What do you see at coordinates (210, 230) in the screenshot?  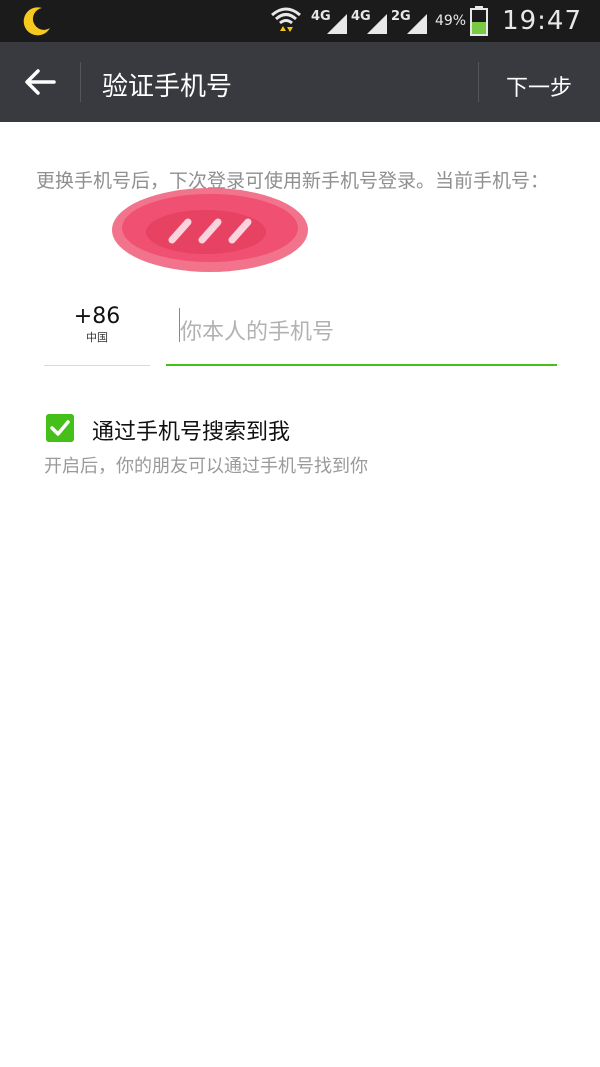 I see `redaction-scribble` at bounding box center [210, 230].